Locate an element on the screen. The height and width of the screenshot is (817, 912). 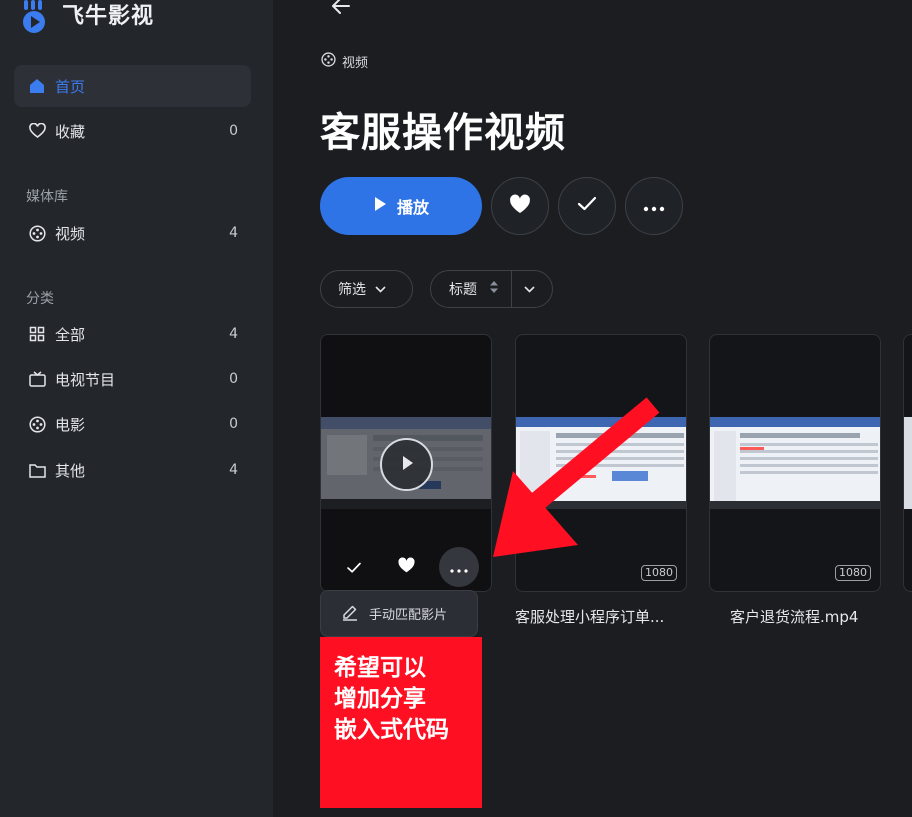
card-context-menu: 手动匹配影片 is located at coordinates (399, 613).